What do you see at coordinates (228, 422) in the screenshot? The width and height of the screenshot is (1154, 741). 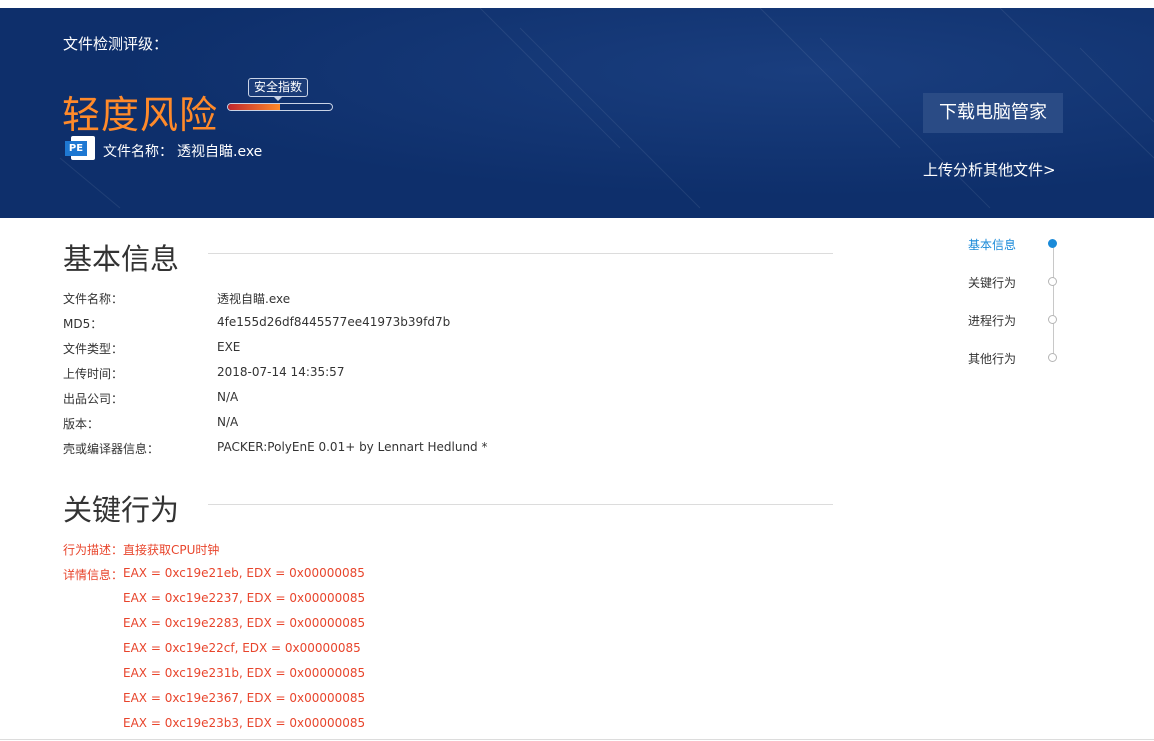 I see `info-value-version: N/A` at bounding box center [228, 422].